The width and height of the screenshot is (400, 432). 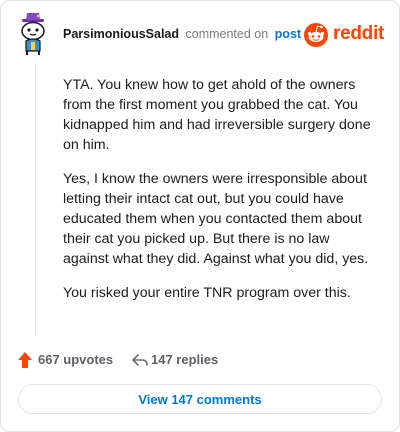 What do you see at coordinates (25, 360) in the screenshot?
I see `upvote-arrow-icon` at bounding box center [25, 360].